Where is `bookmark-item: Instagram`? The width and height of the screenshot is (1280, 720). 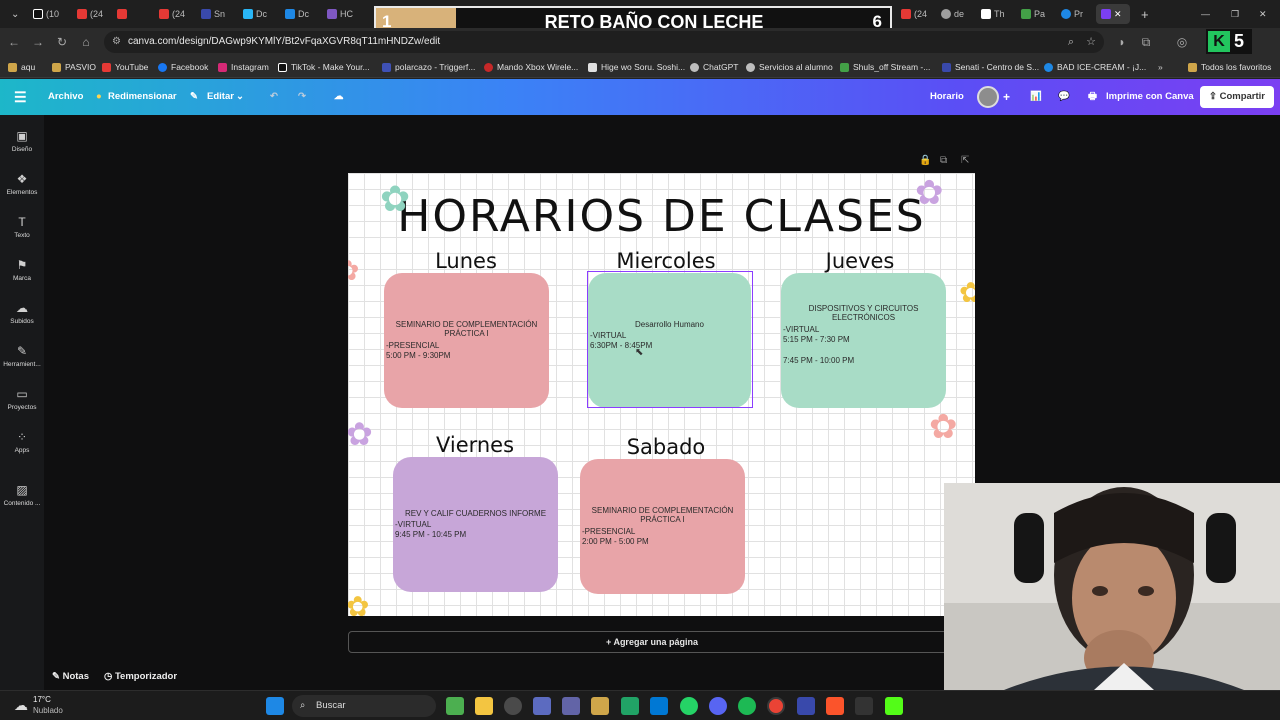 bookmark-item: Instagram is located at coordinates (243, 67).